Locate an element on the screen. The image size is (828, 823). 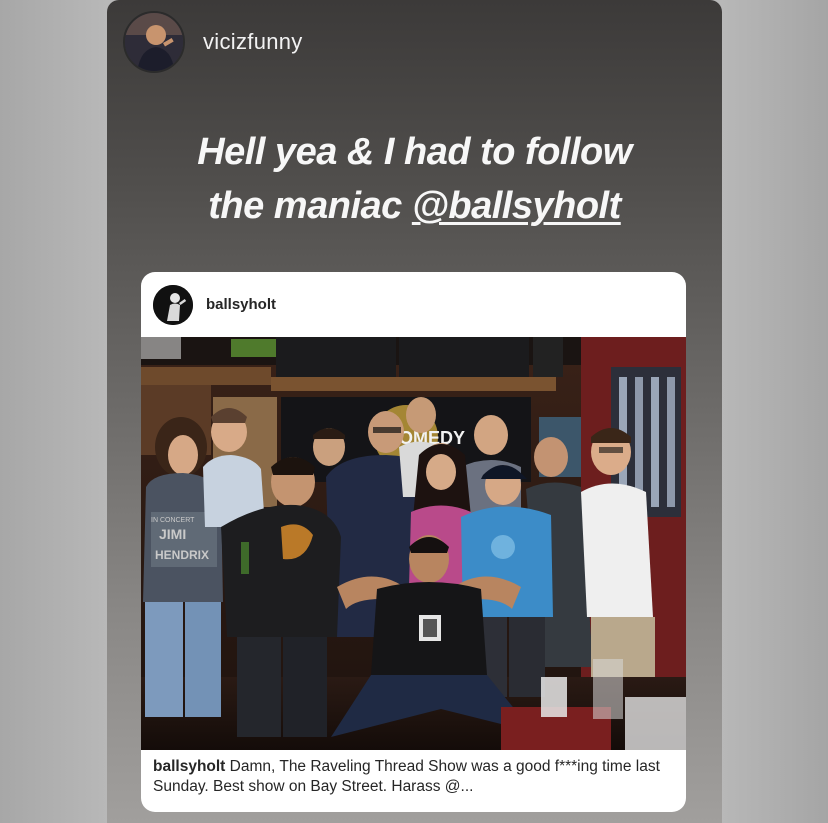
story-avatar is located at coordinates (154, 42).